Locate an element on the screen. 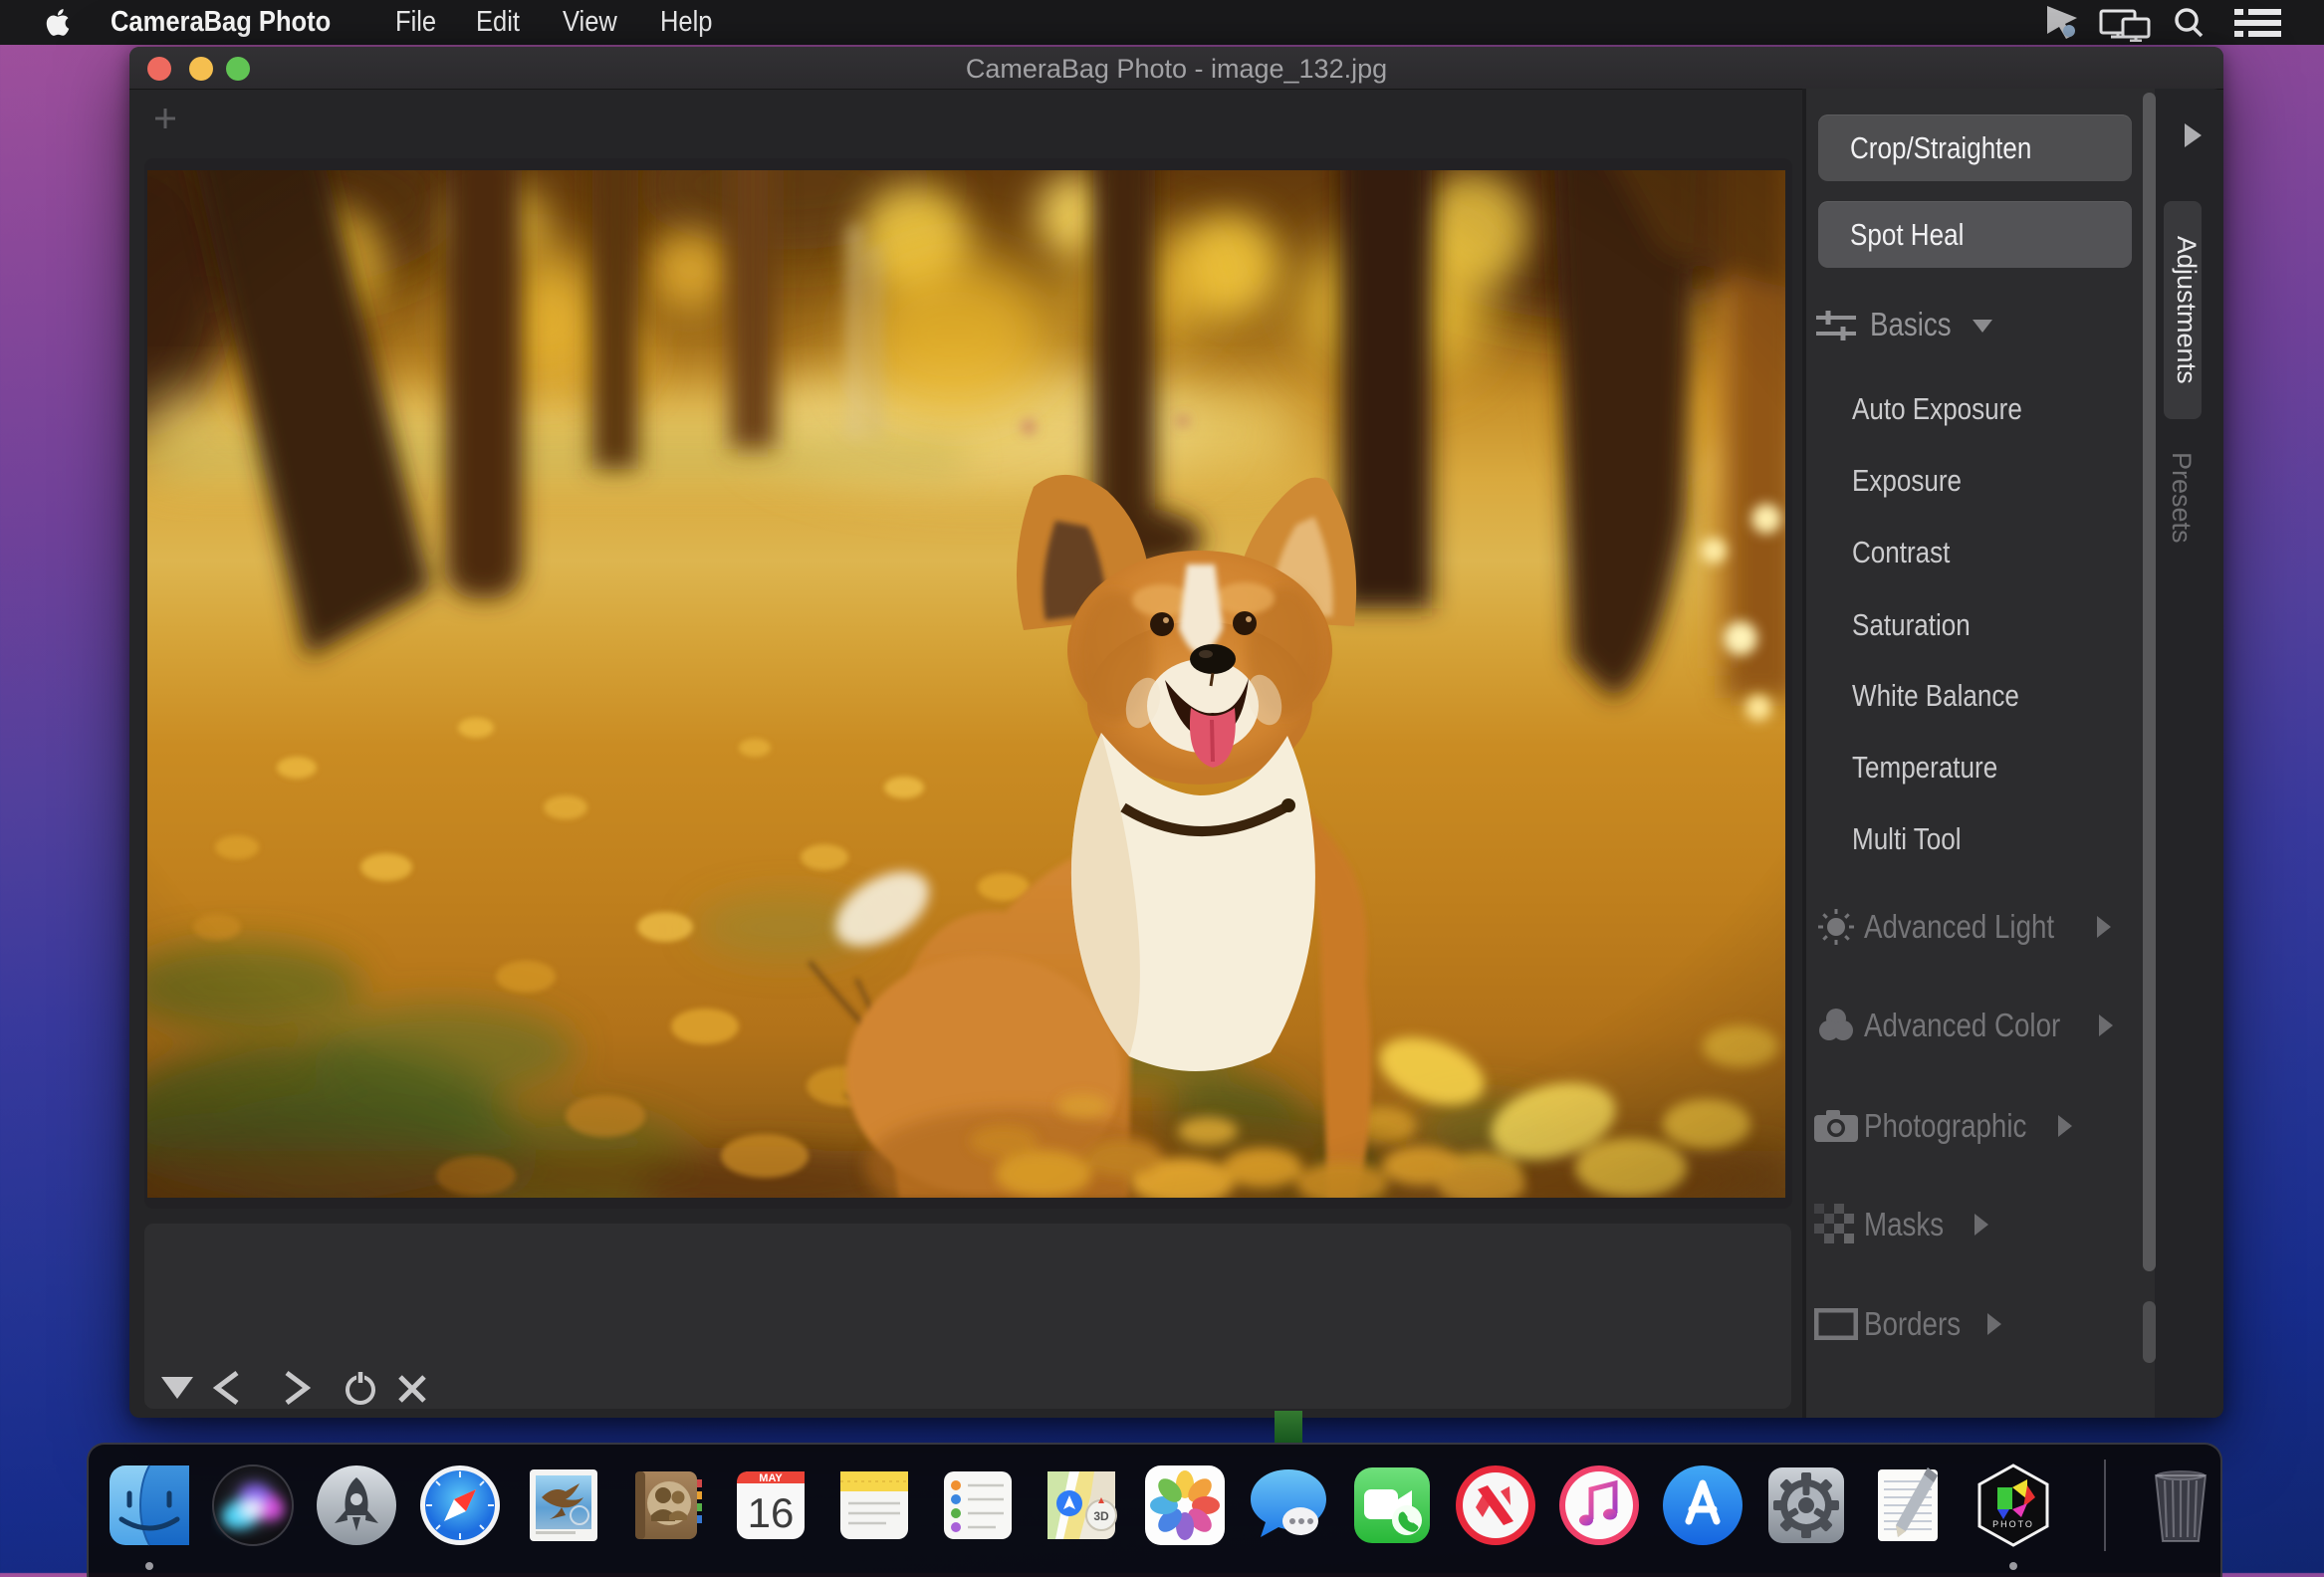  svg-text: 16 is located at coordinates (771, 1512).